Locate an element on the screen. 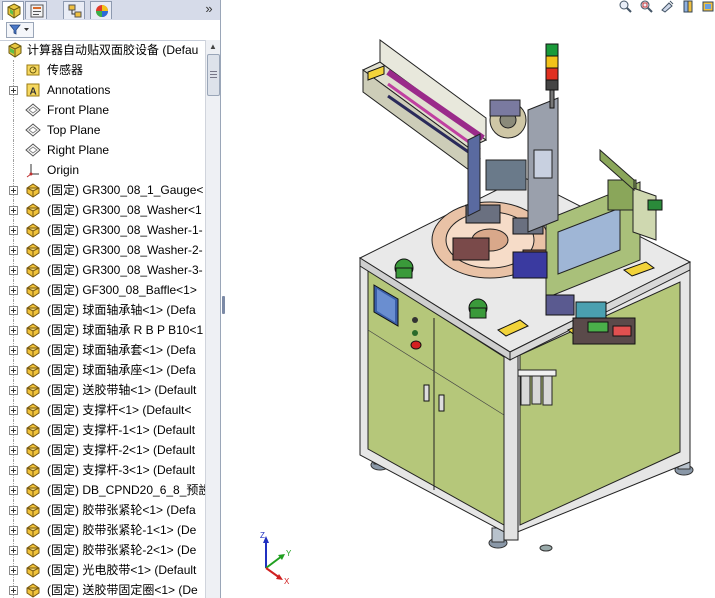  tree-item: (固定) GR300_08_Washer-2- is located at coordinates (103, 250).